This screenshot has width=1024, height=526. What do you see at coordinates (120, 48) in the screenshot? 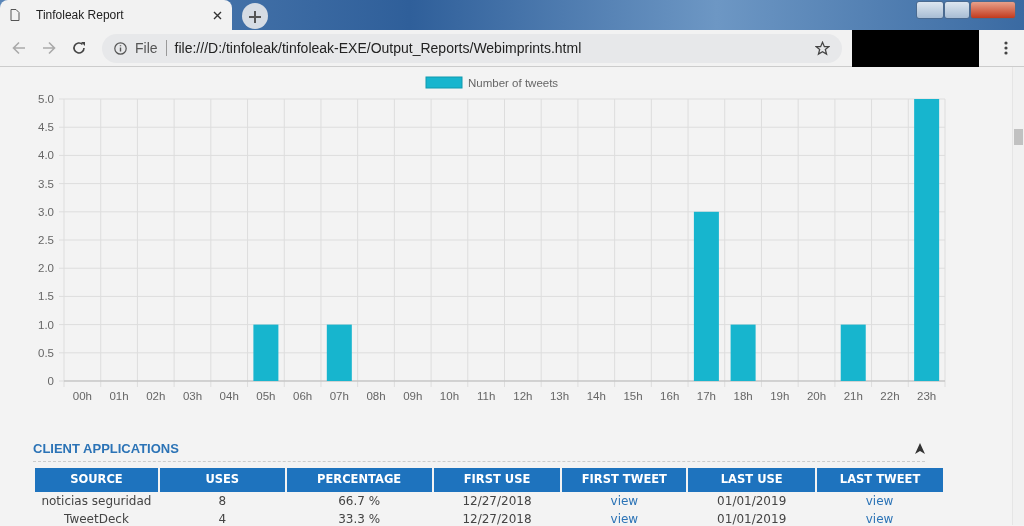
I see `info-icon` at bounding box center [120, 48].